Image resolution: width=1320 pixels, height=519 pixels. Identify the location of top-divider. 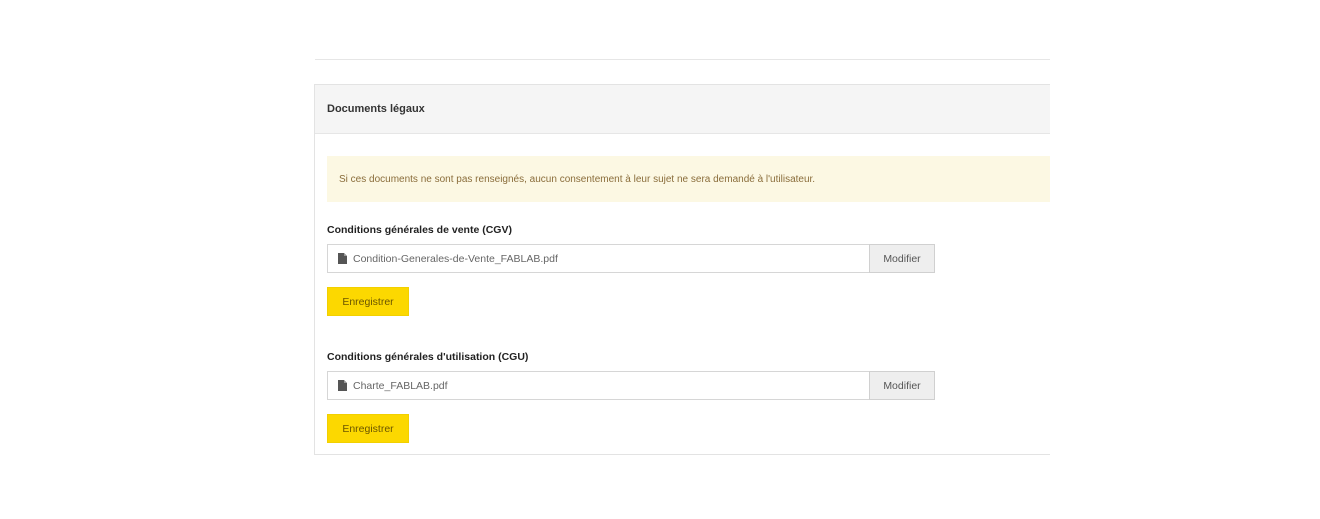
(682, 59).